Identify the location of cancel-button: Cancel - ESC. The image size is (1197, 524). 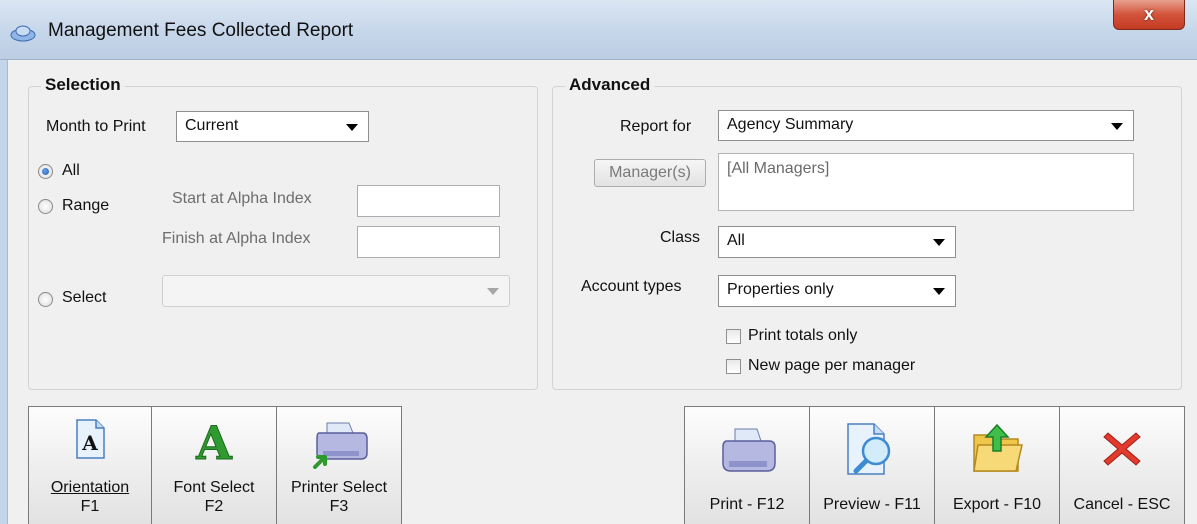
(1122, 465).